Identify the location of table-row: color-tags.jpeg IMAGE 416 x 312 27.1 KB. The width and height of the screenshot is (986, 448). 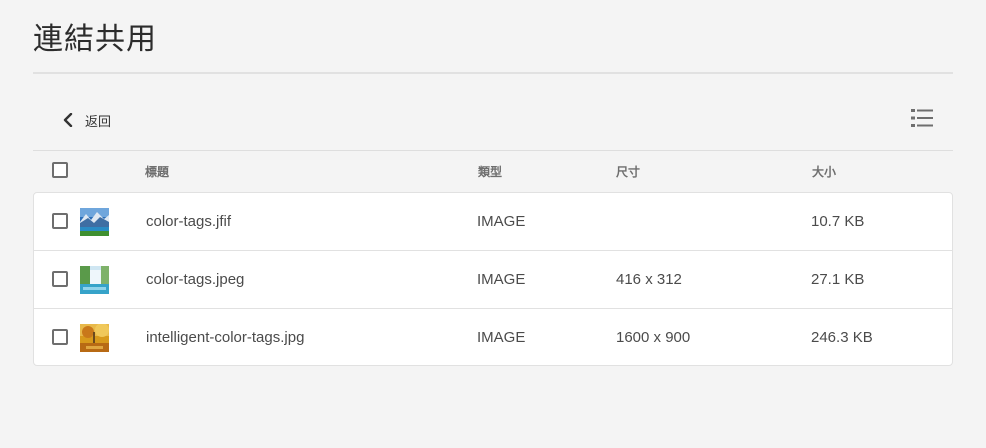
(493, 280).